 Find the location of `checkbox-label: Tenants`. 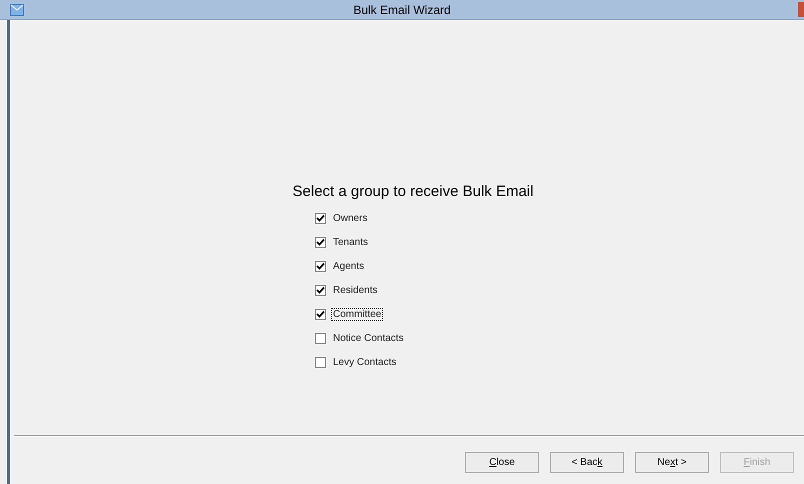

checkbox-label: Tenants is located at coordinates (350, 242).